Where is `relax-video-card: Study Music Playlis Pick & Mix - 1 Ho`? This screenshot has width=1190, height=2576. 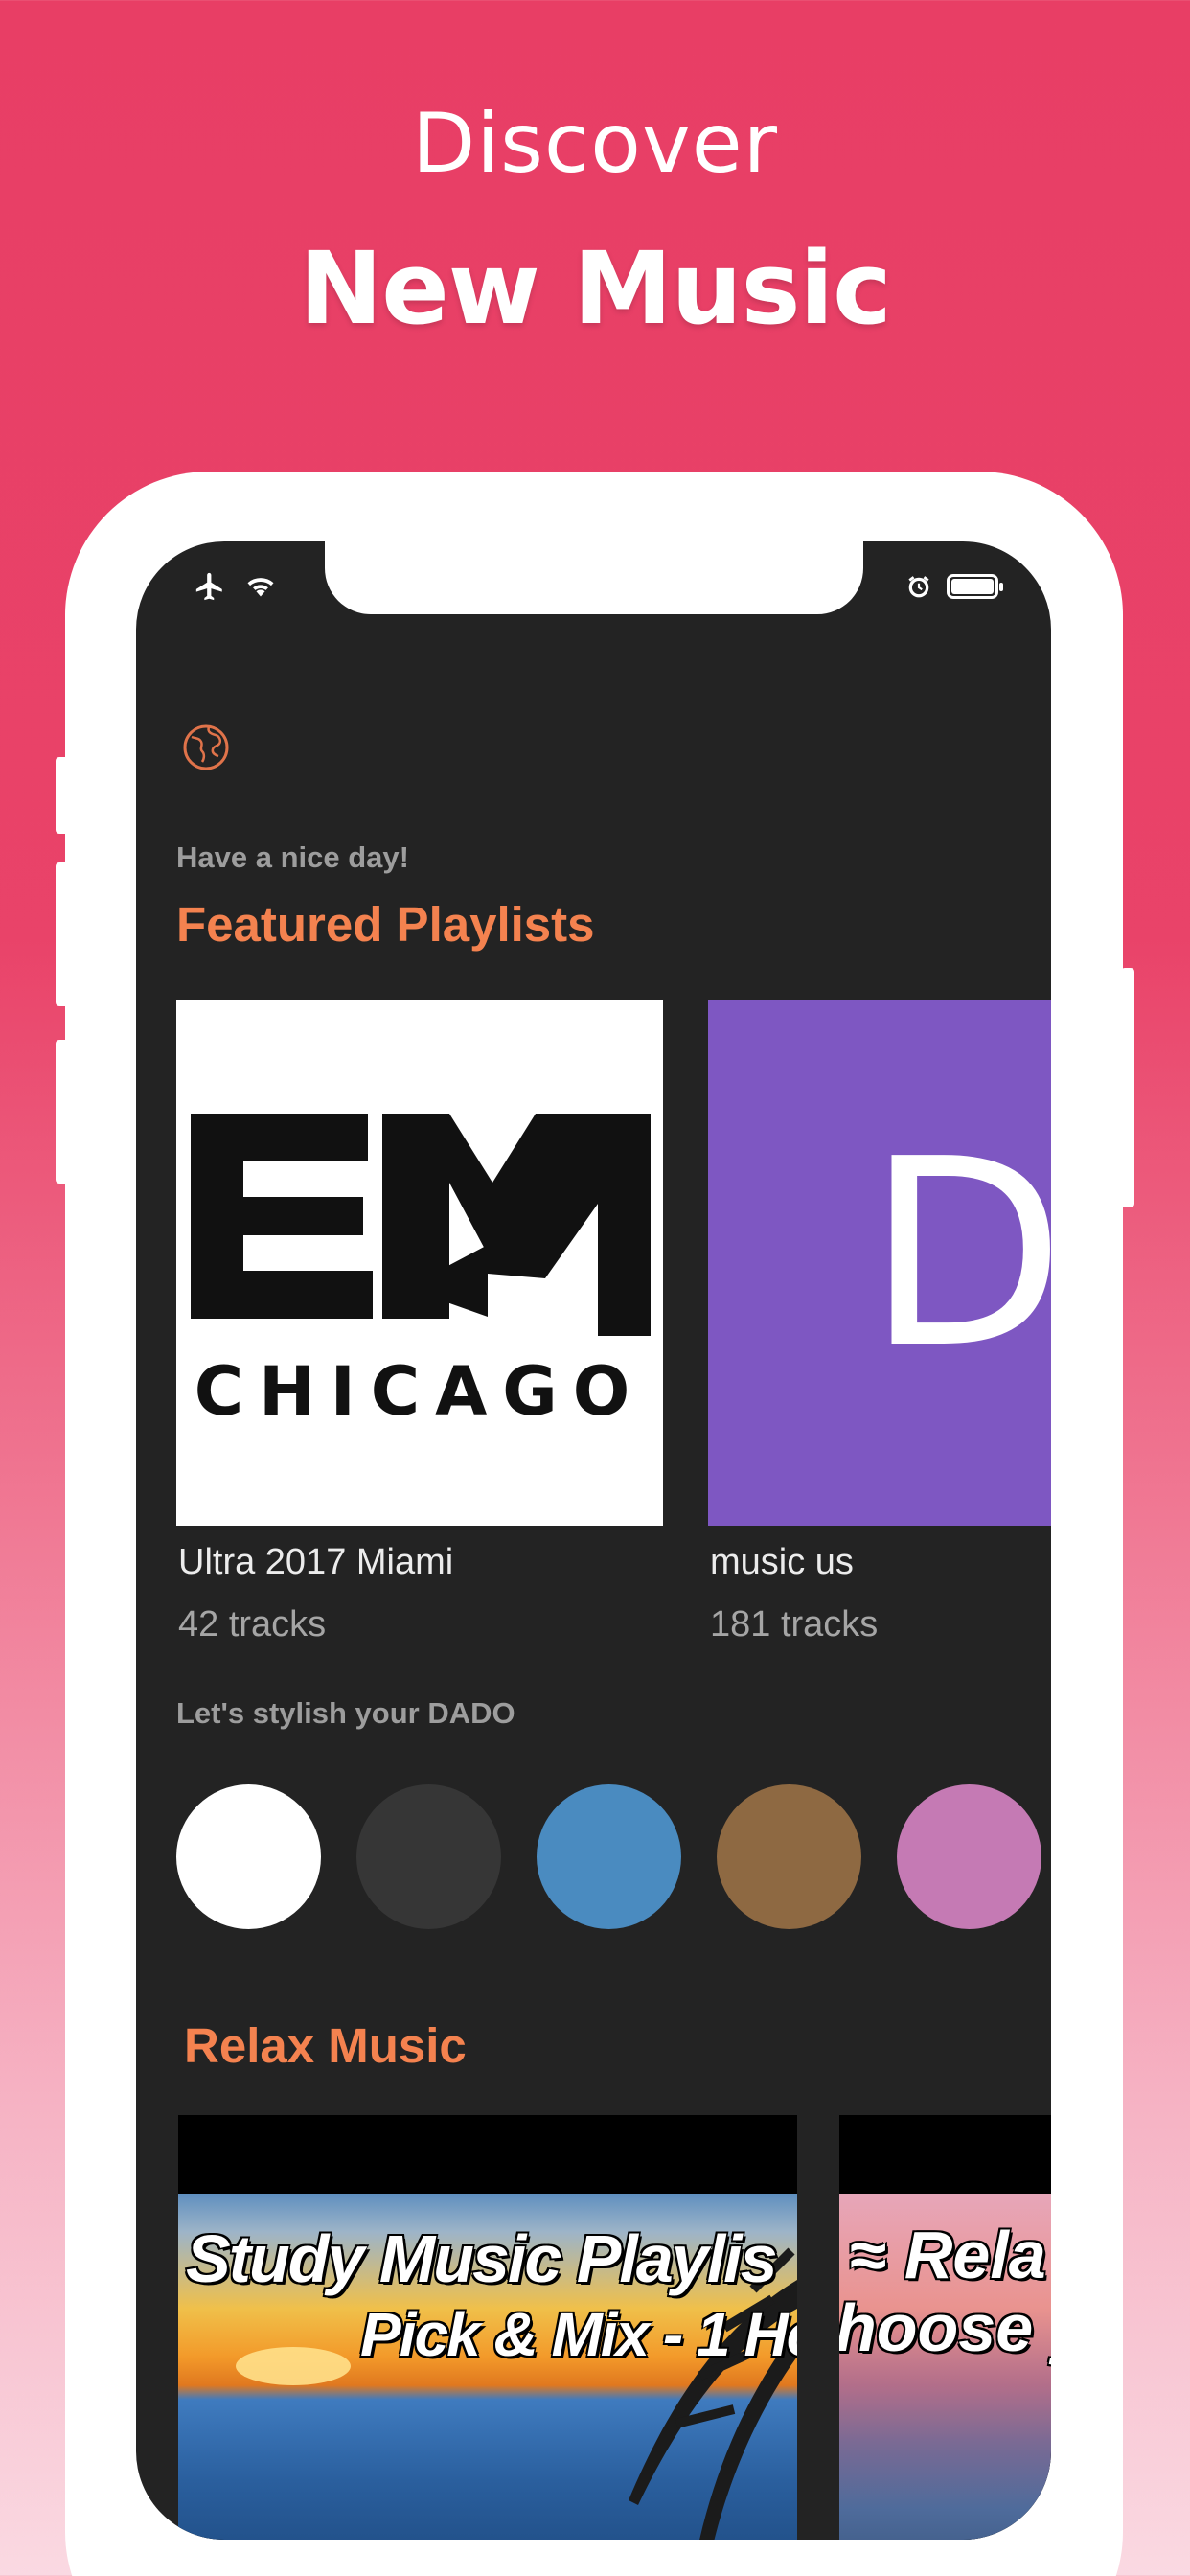
relax-video-card: Study Music Playlis Pick & Mix - 1 Ho is located at coordinates (488, 2327).